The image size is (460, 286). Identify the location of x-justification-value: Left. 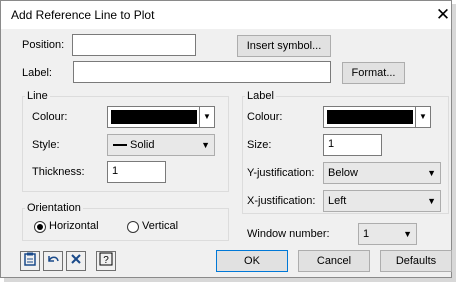
(337, 201).